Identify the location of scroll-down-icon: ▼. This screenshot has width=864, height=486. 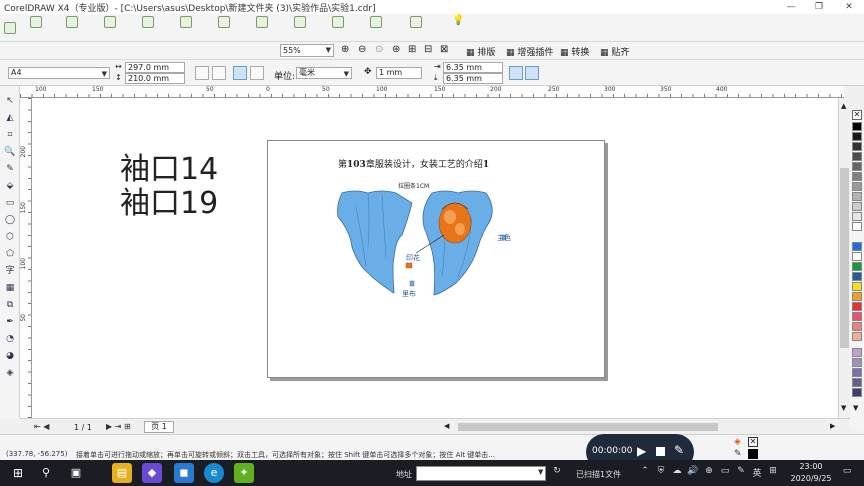
(843, 408).